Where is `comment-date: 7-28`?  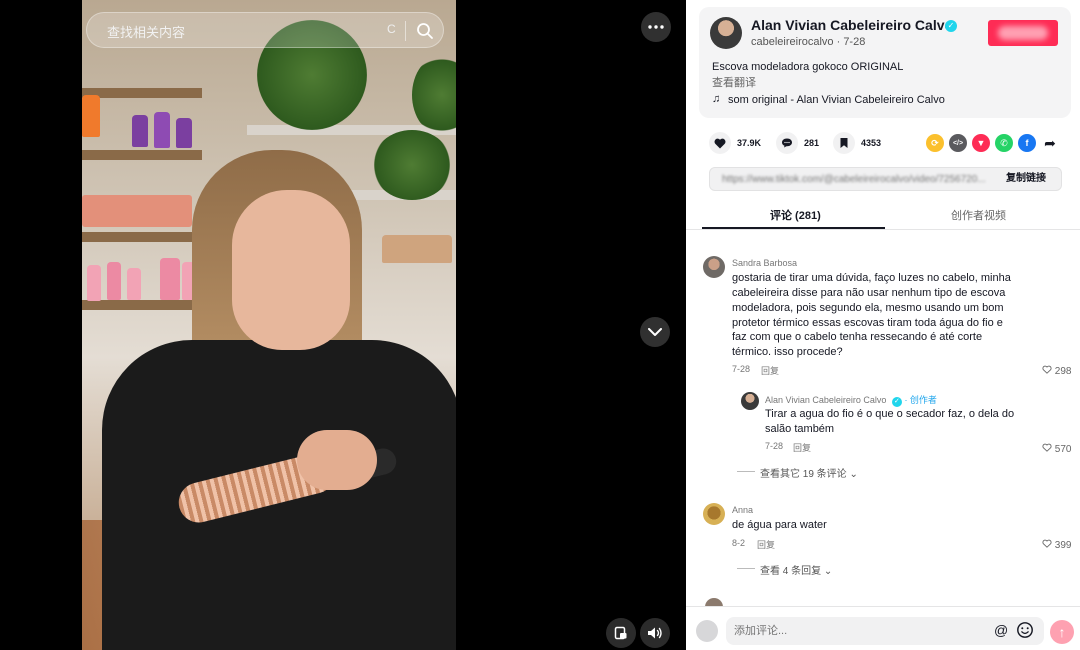
comment-date: 7-28 is located at coordinates (741, 369).